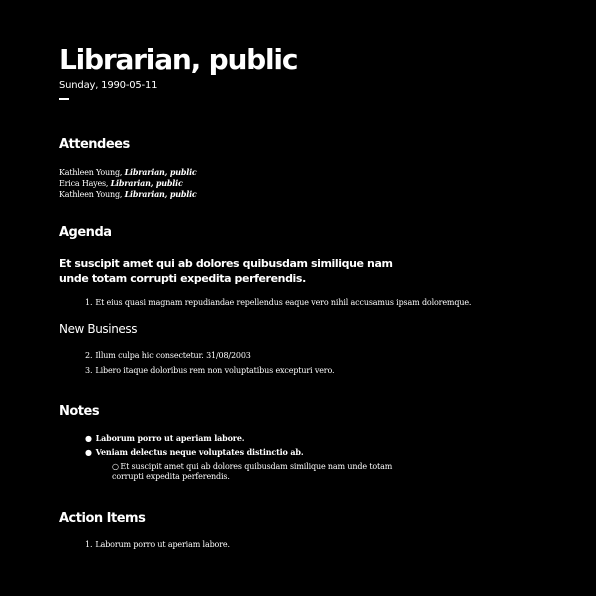 The image size is (596, 596). What do you see at coordinates (165, 438) in the screenshot?
I see `note-item: ● Laborum porro ut aperiam labore.` at bounding box center [165, 438].